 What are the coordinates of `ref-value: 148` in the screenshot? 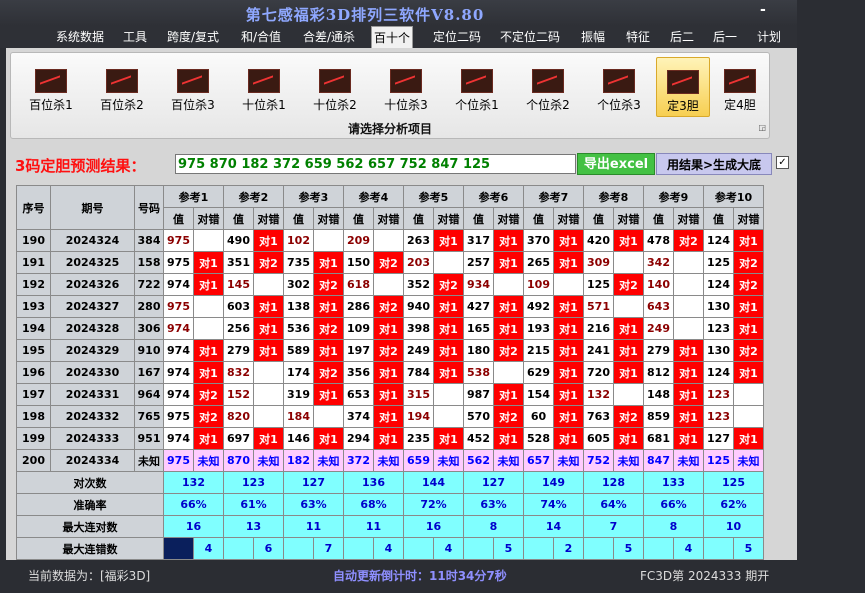 It's located at (658, 394).